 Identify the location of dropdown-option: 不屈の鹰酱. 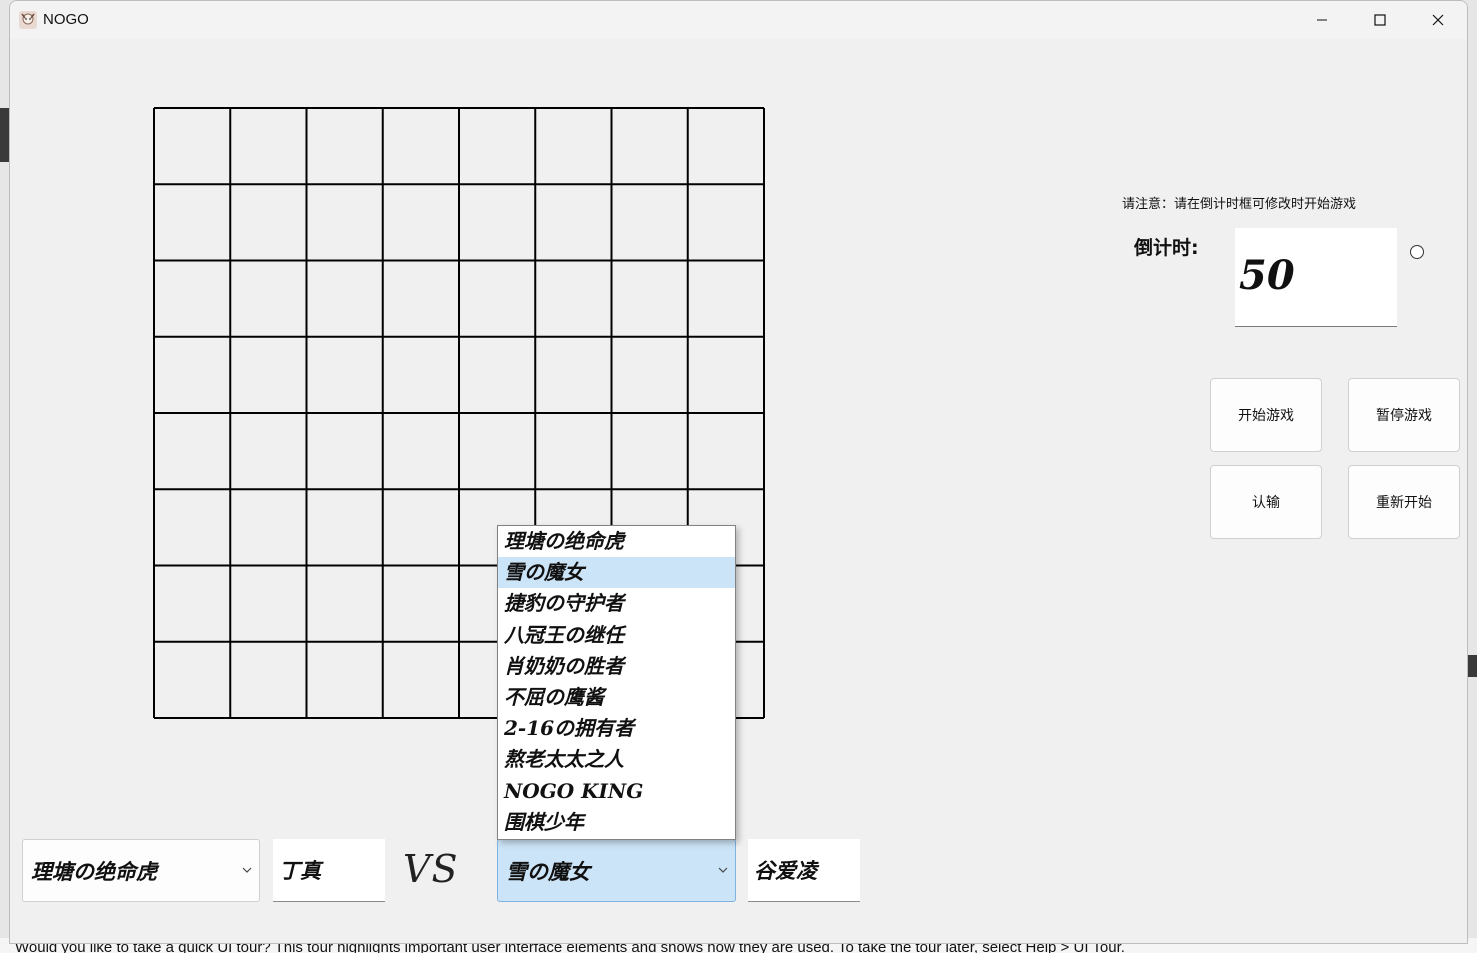
(616, 697).